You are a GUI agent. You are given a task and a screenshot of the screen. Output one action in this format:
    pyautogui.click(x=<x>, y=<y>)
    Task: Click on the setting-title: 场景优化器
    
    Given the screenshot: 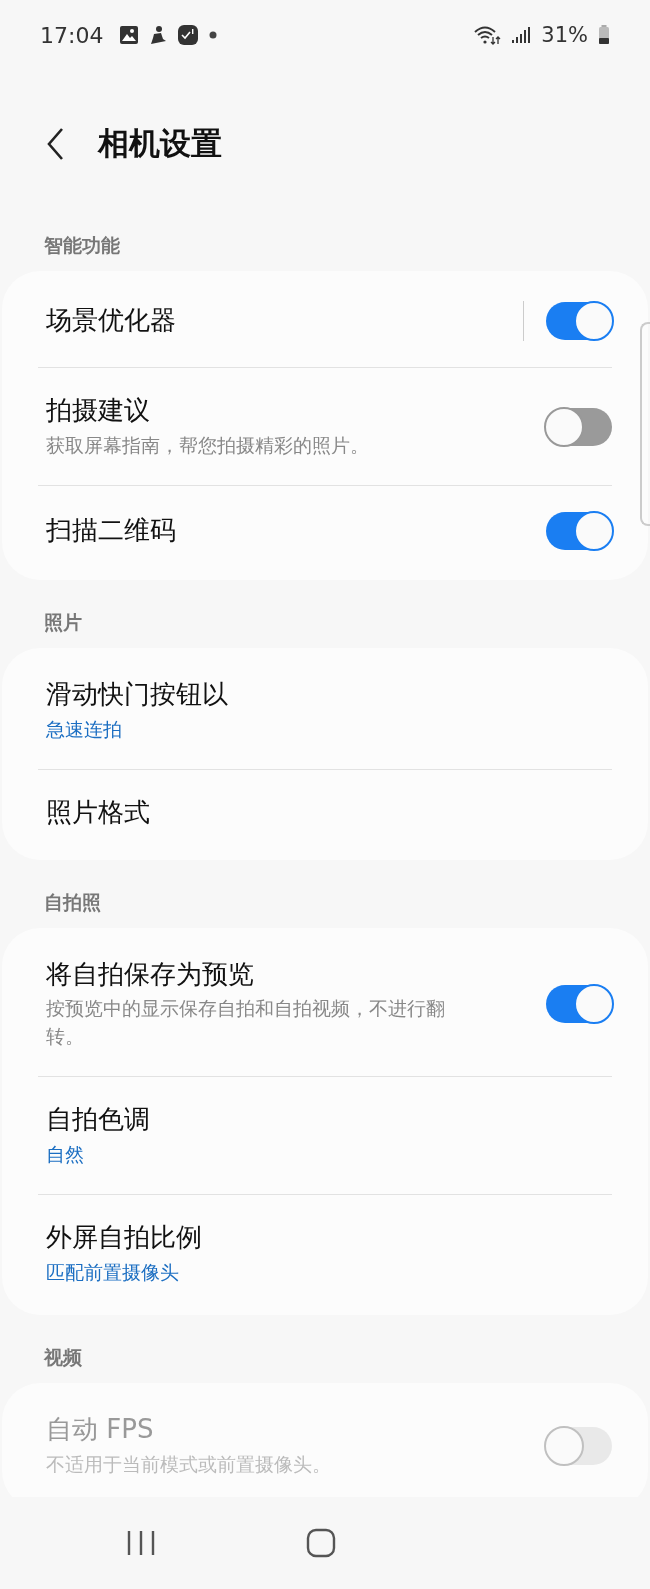 What is the action you would take?
    pyautogui.click(x=284, y=321)
    